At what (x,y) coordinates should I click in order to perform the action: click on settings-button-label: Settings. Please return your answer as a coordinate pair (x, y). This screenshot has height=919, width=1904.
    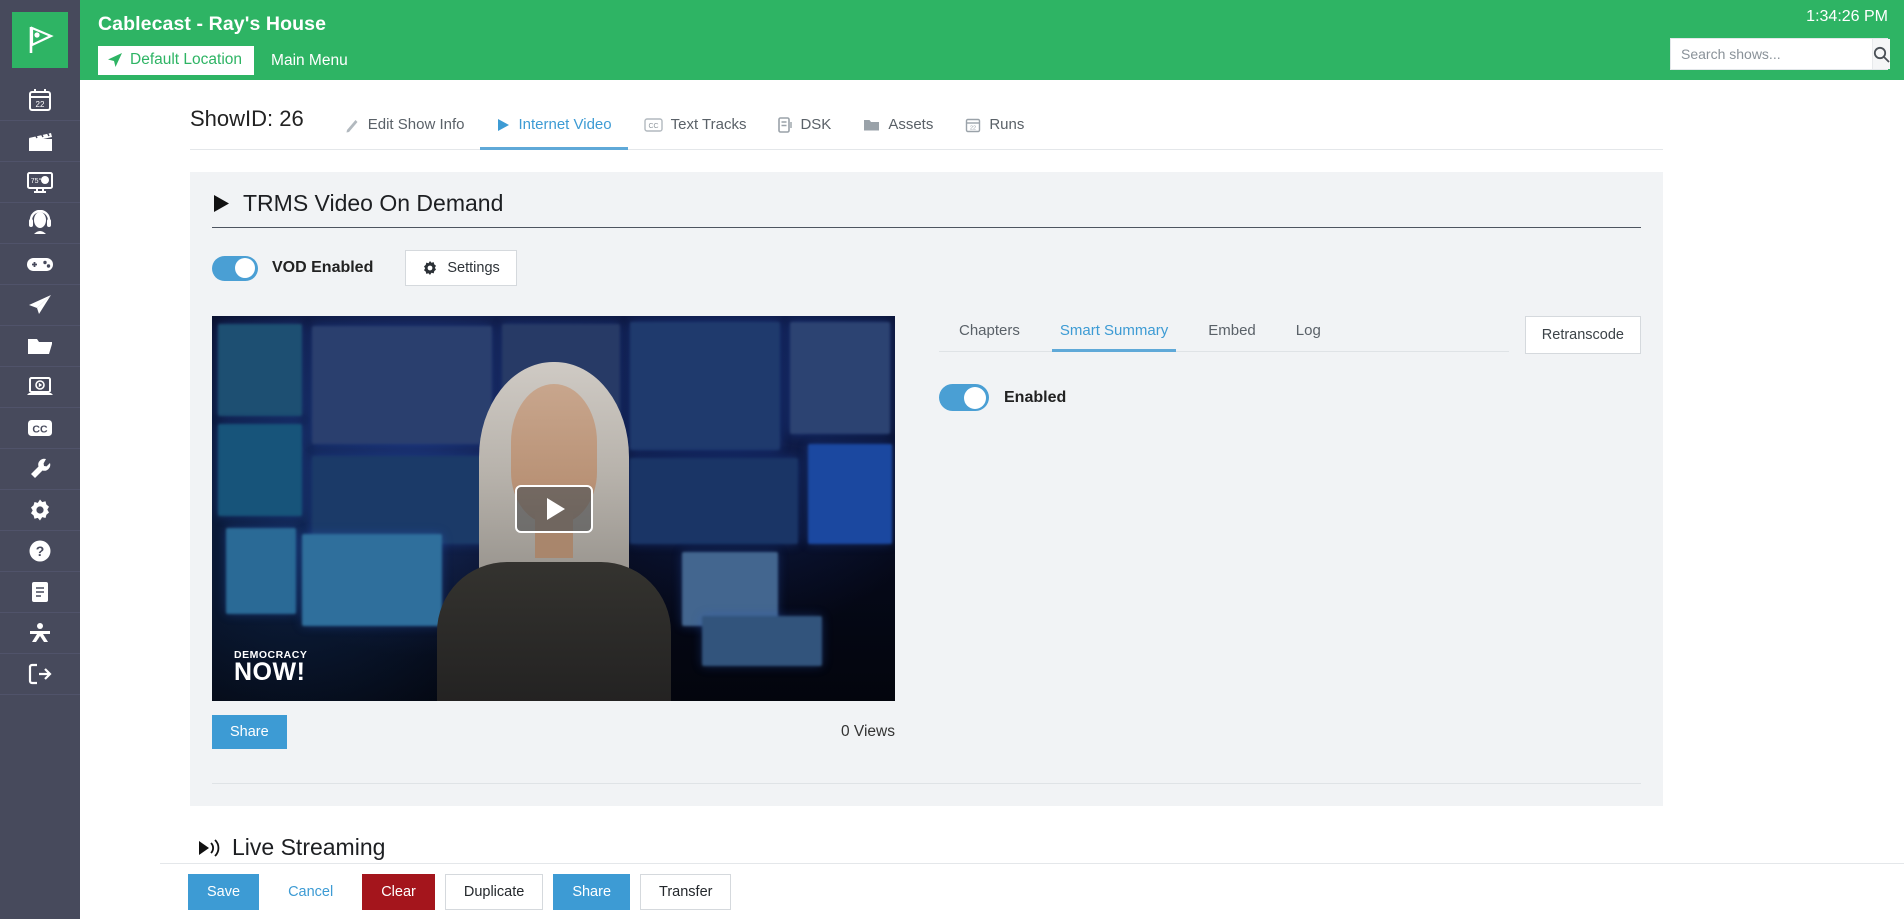
    Looking at the image, I should click on (473, 268).